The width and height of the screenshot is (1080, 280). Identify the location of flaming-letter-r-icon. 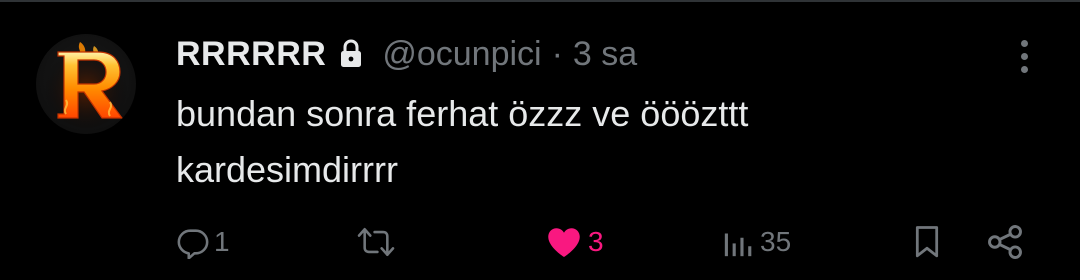
(86, 85).